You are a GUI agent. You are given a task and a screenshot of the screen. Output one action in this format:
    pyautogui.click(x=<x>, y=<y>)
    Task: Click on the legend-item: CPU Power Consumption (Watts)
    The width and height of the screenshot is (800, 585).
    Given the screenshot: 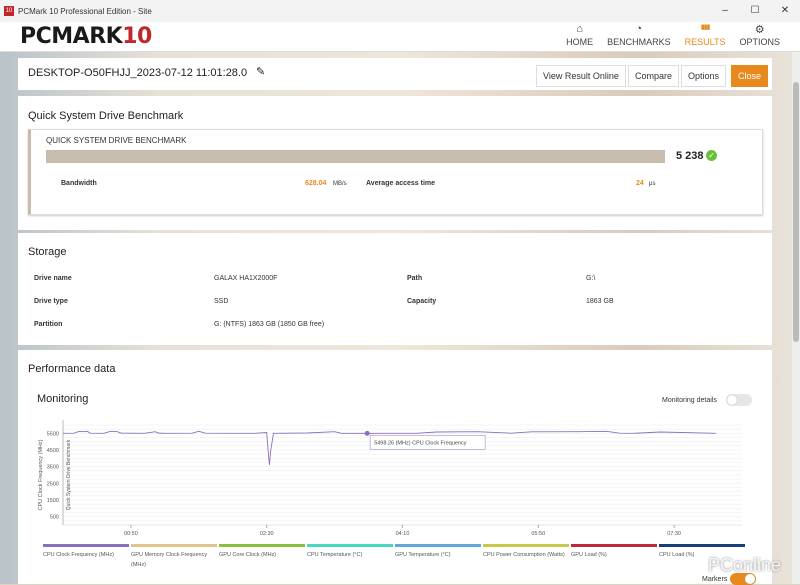 What is the action you would take?
    pyautogui.click(x=526, y=552)
    